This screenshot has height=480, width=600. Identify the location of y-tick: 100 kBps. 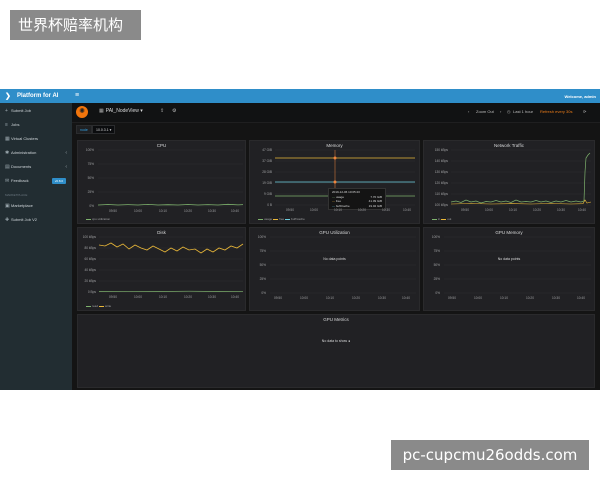
(89, 237).